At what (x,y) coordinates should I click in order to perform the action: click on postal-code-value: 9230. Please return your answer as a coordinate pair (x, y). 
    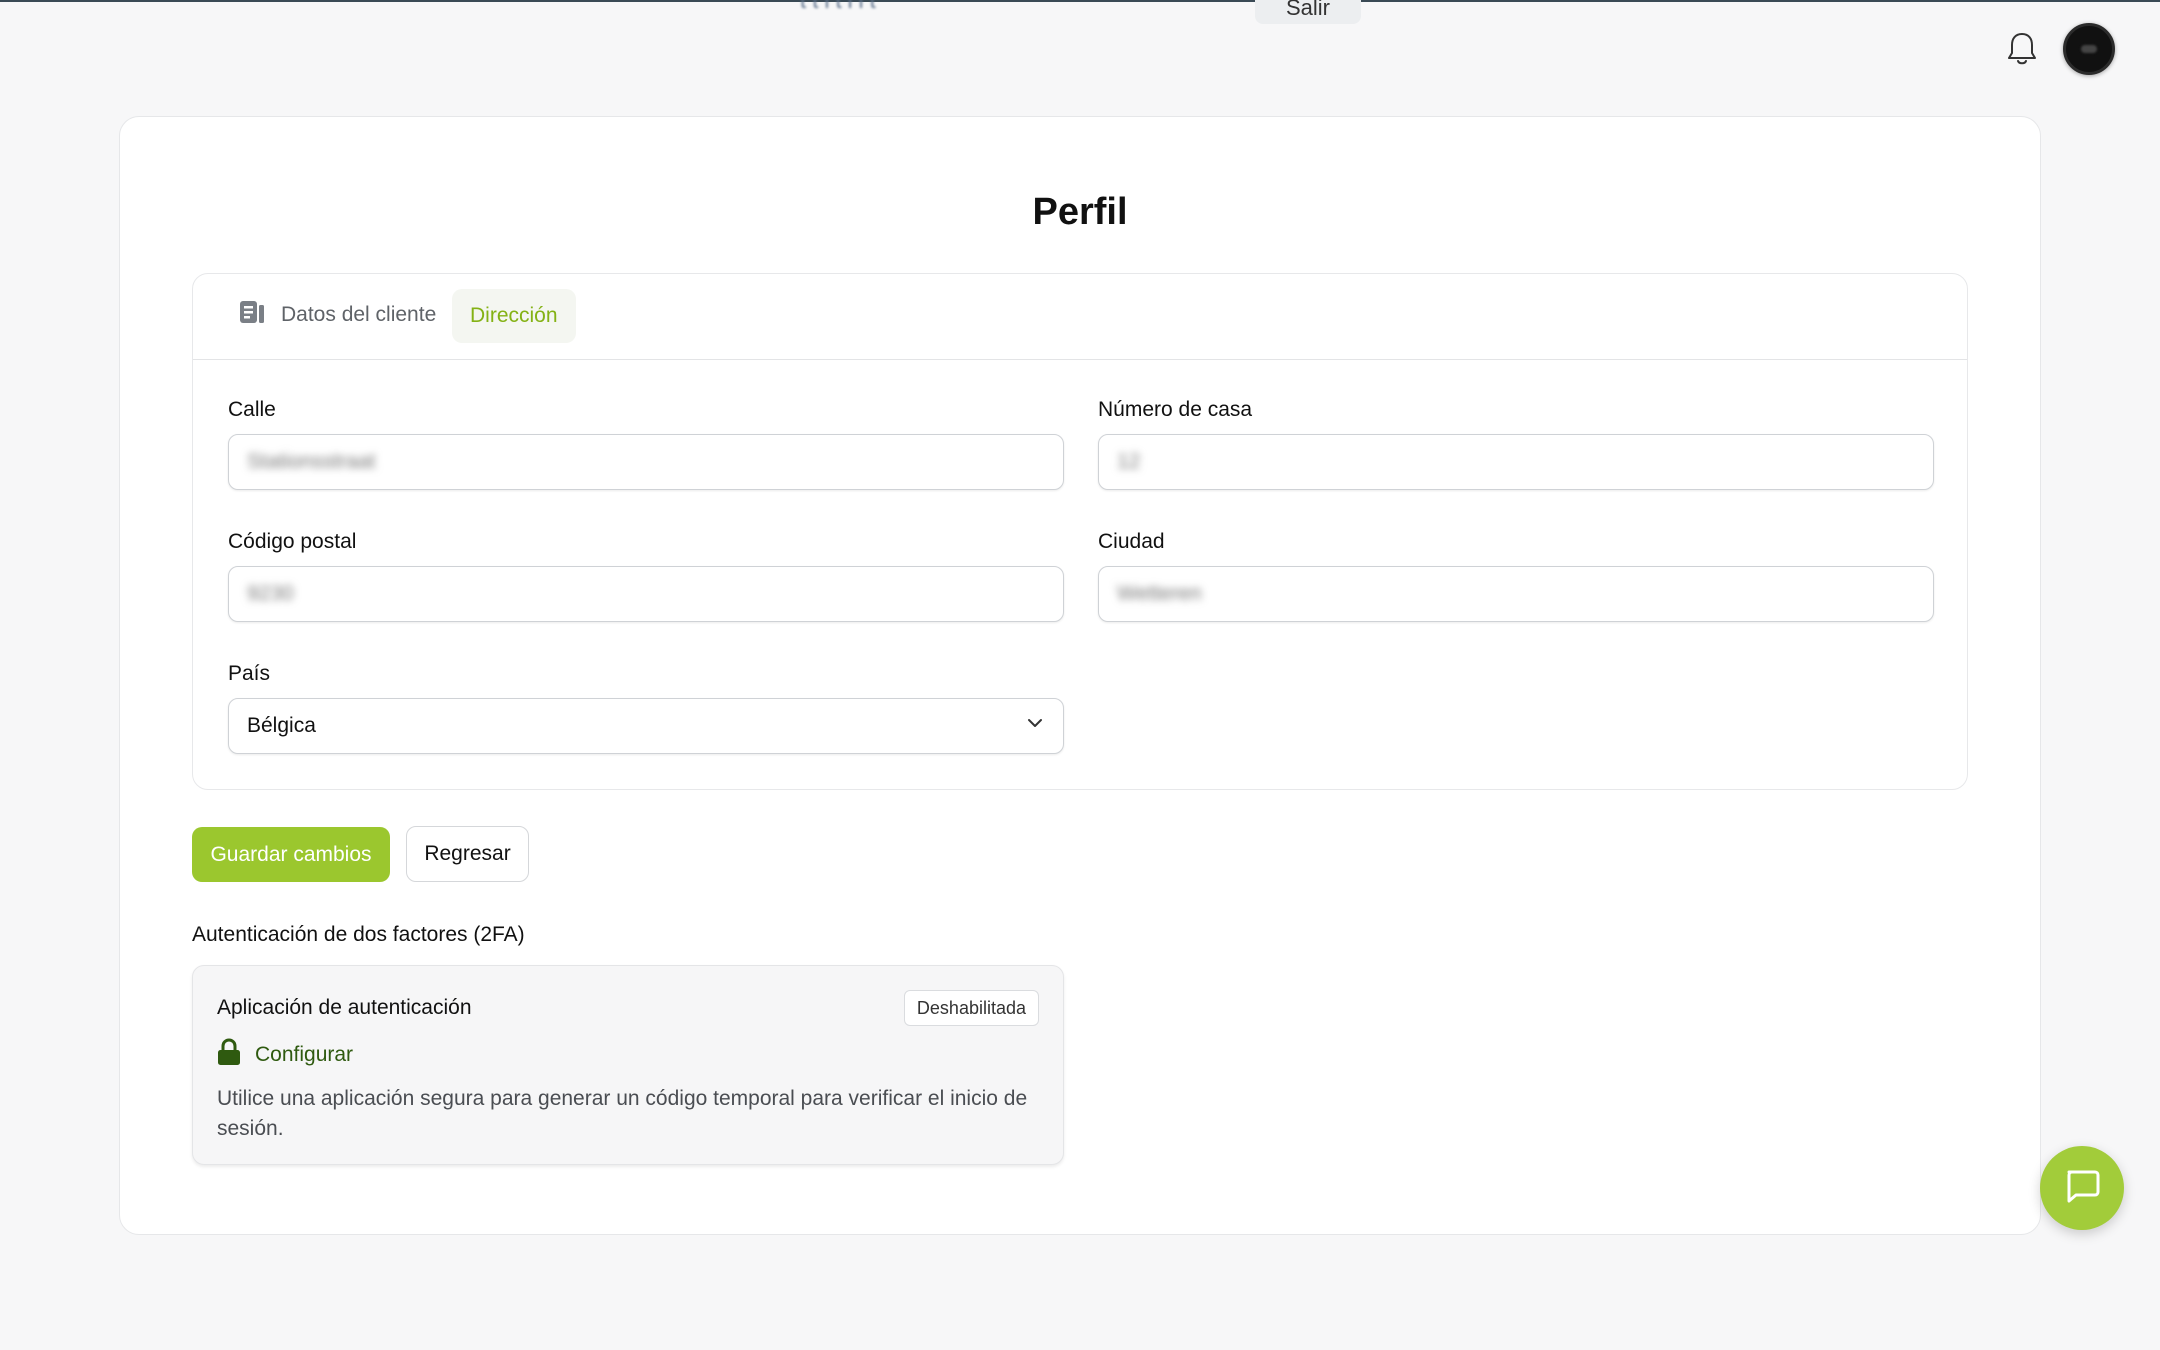
    Looking at the image, I should click on (270, 593).